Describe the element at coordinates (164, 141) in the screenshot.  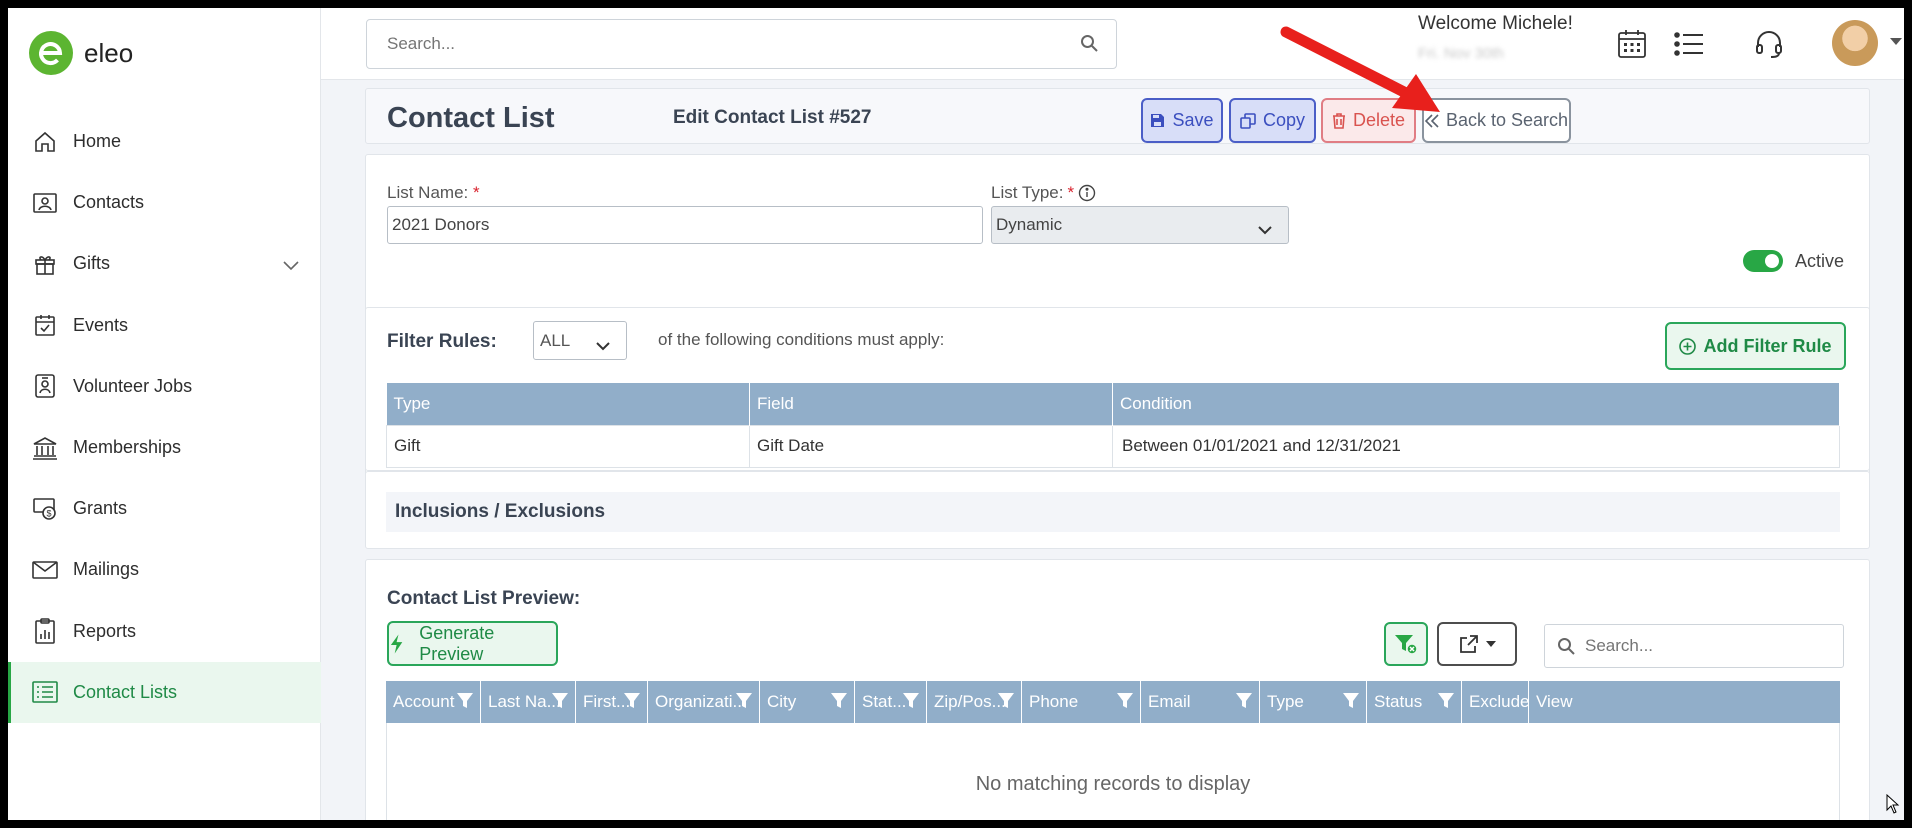
I see `sidebar-item-home: Home` at that location.